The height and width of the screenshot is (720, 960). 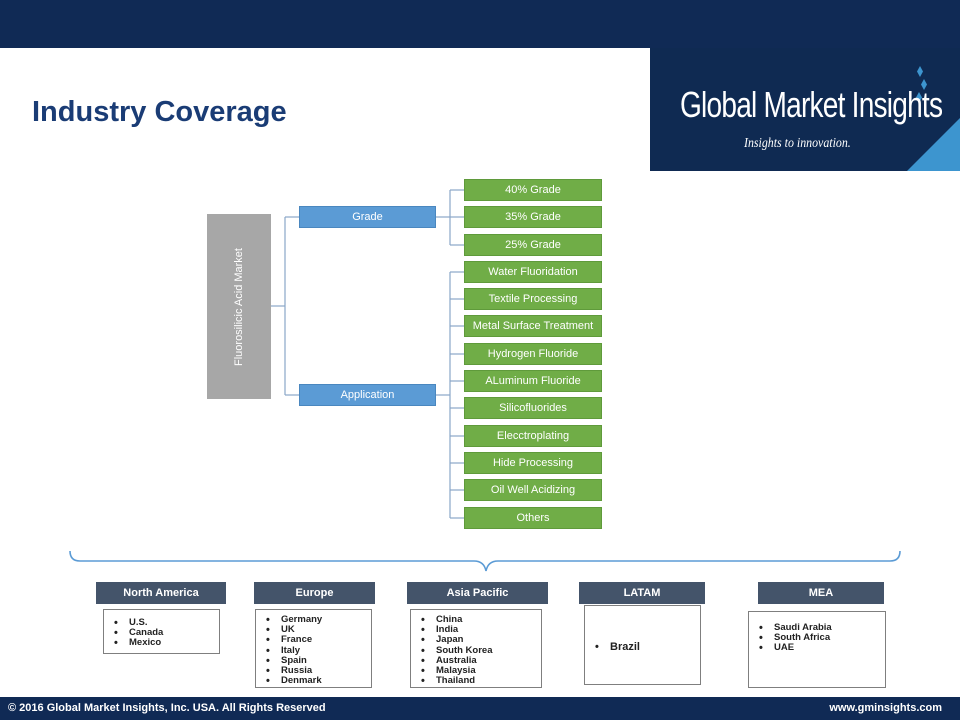 What do you see at coordinates (533, 408) in the screenshot?
I see `application-leaf: Silicofluorides` at bounding box center [533, 408].